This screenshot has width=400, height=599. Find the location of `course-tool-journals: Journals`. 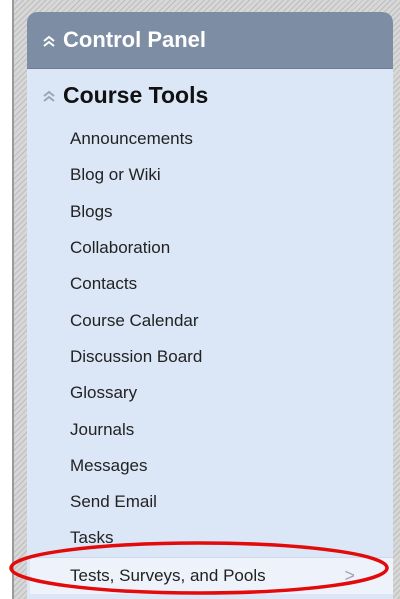

course-tool-journals: Journals is located at coordinates (210, 429).